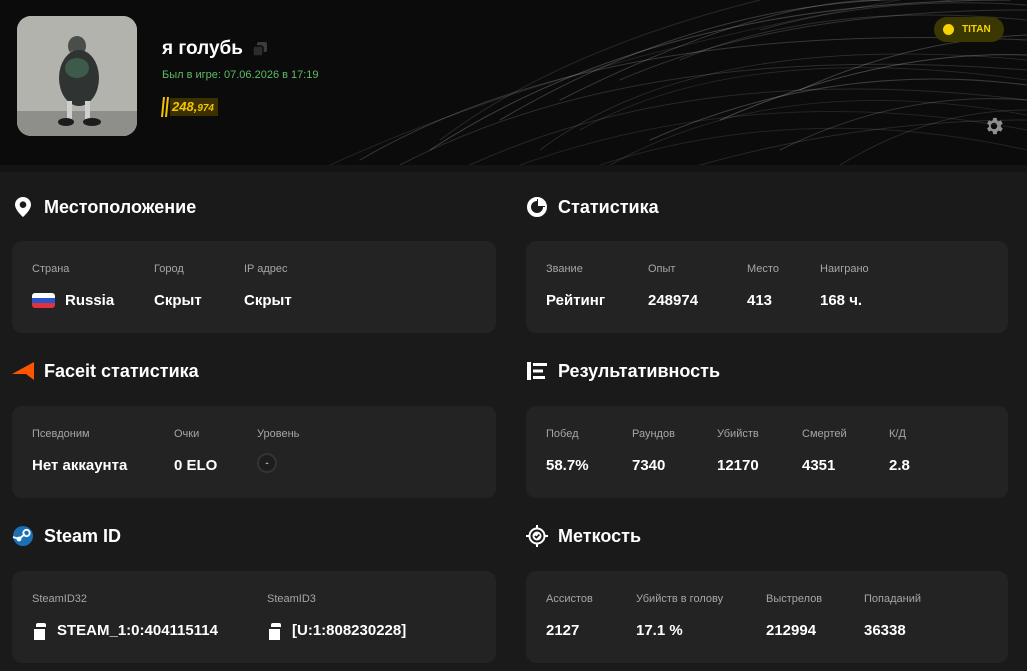 This screenshot has width=1027, height=671. What do you see at coordinates (51, 269) in the screenshot?
I see `country-label: Страна` at bounding box center [51, 269].